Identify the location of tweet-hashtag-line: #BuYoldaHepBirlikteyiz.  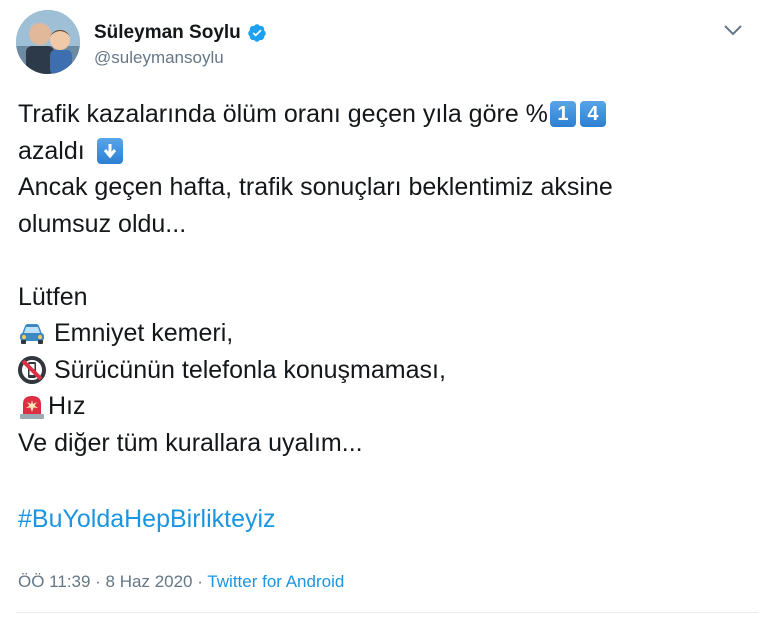
(368, 519).